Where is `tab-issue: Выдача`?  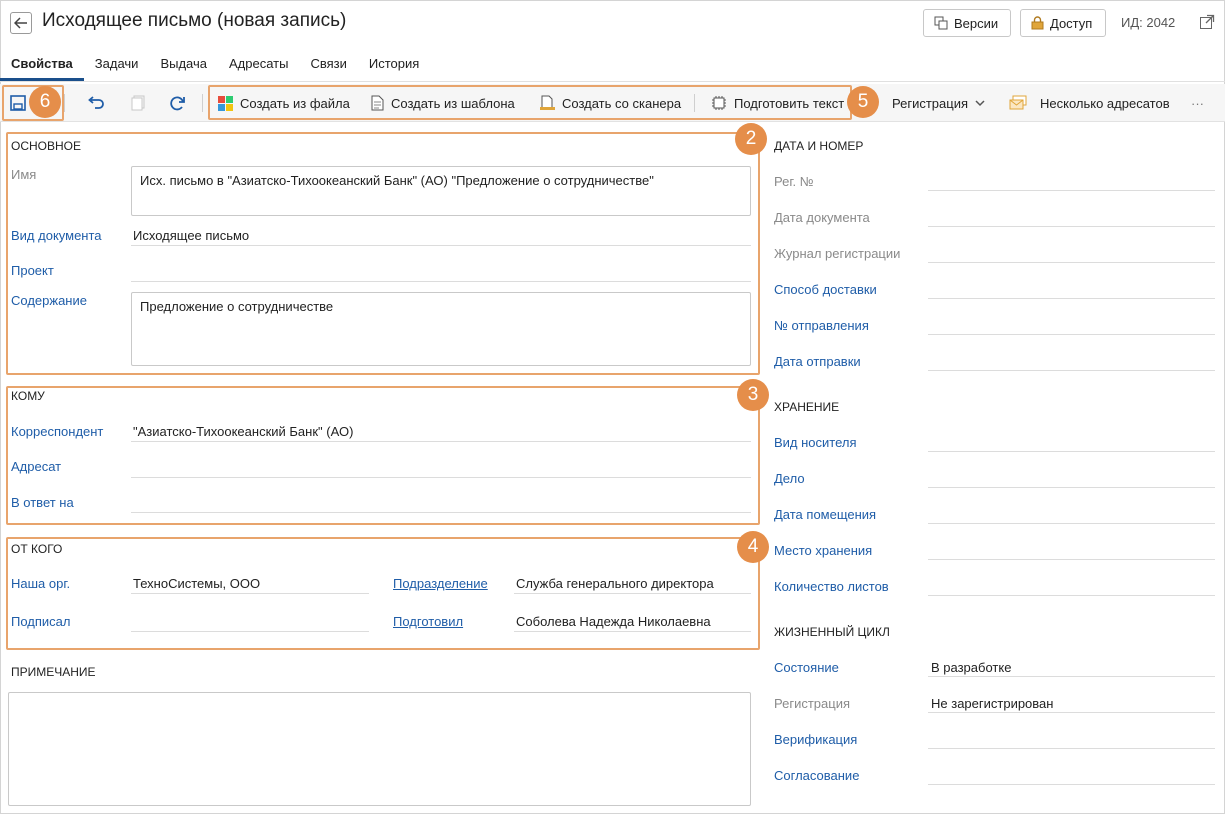 tab-issue: Выдача is located at coordinates (183, 66).